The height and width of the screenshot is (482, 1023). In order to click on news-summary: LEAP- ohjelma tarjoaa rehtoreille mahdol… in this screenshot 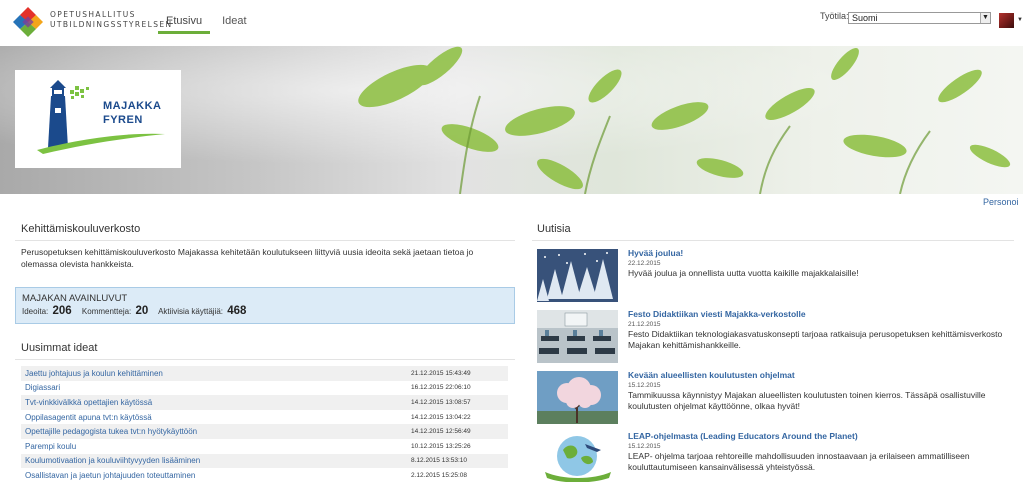, I will do `click(799, 461)`.